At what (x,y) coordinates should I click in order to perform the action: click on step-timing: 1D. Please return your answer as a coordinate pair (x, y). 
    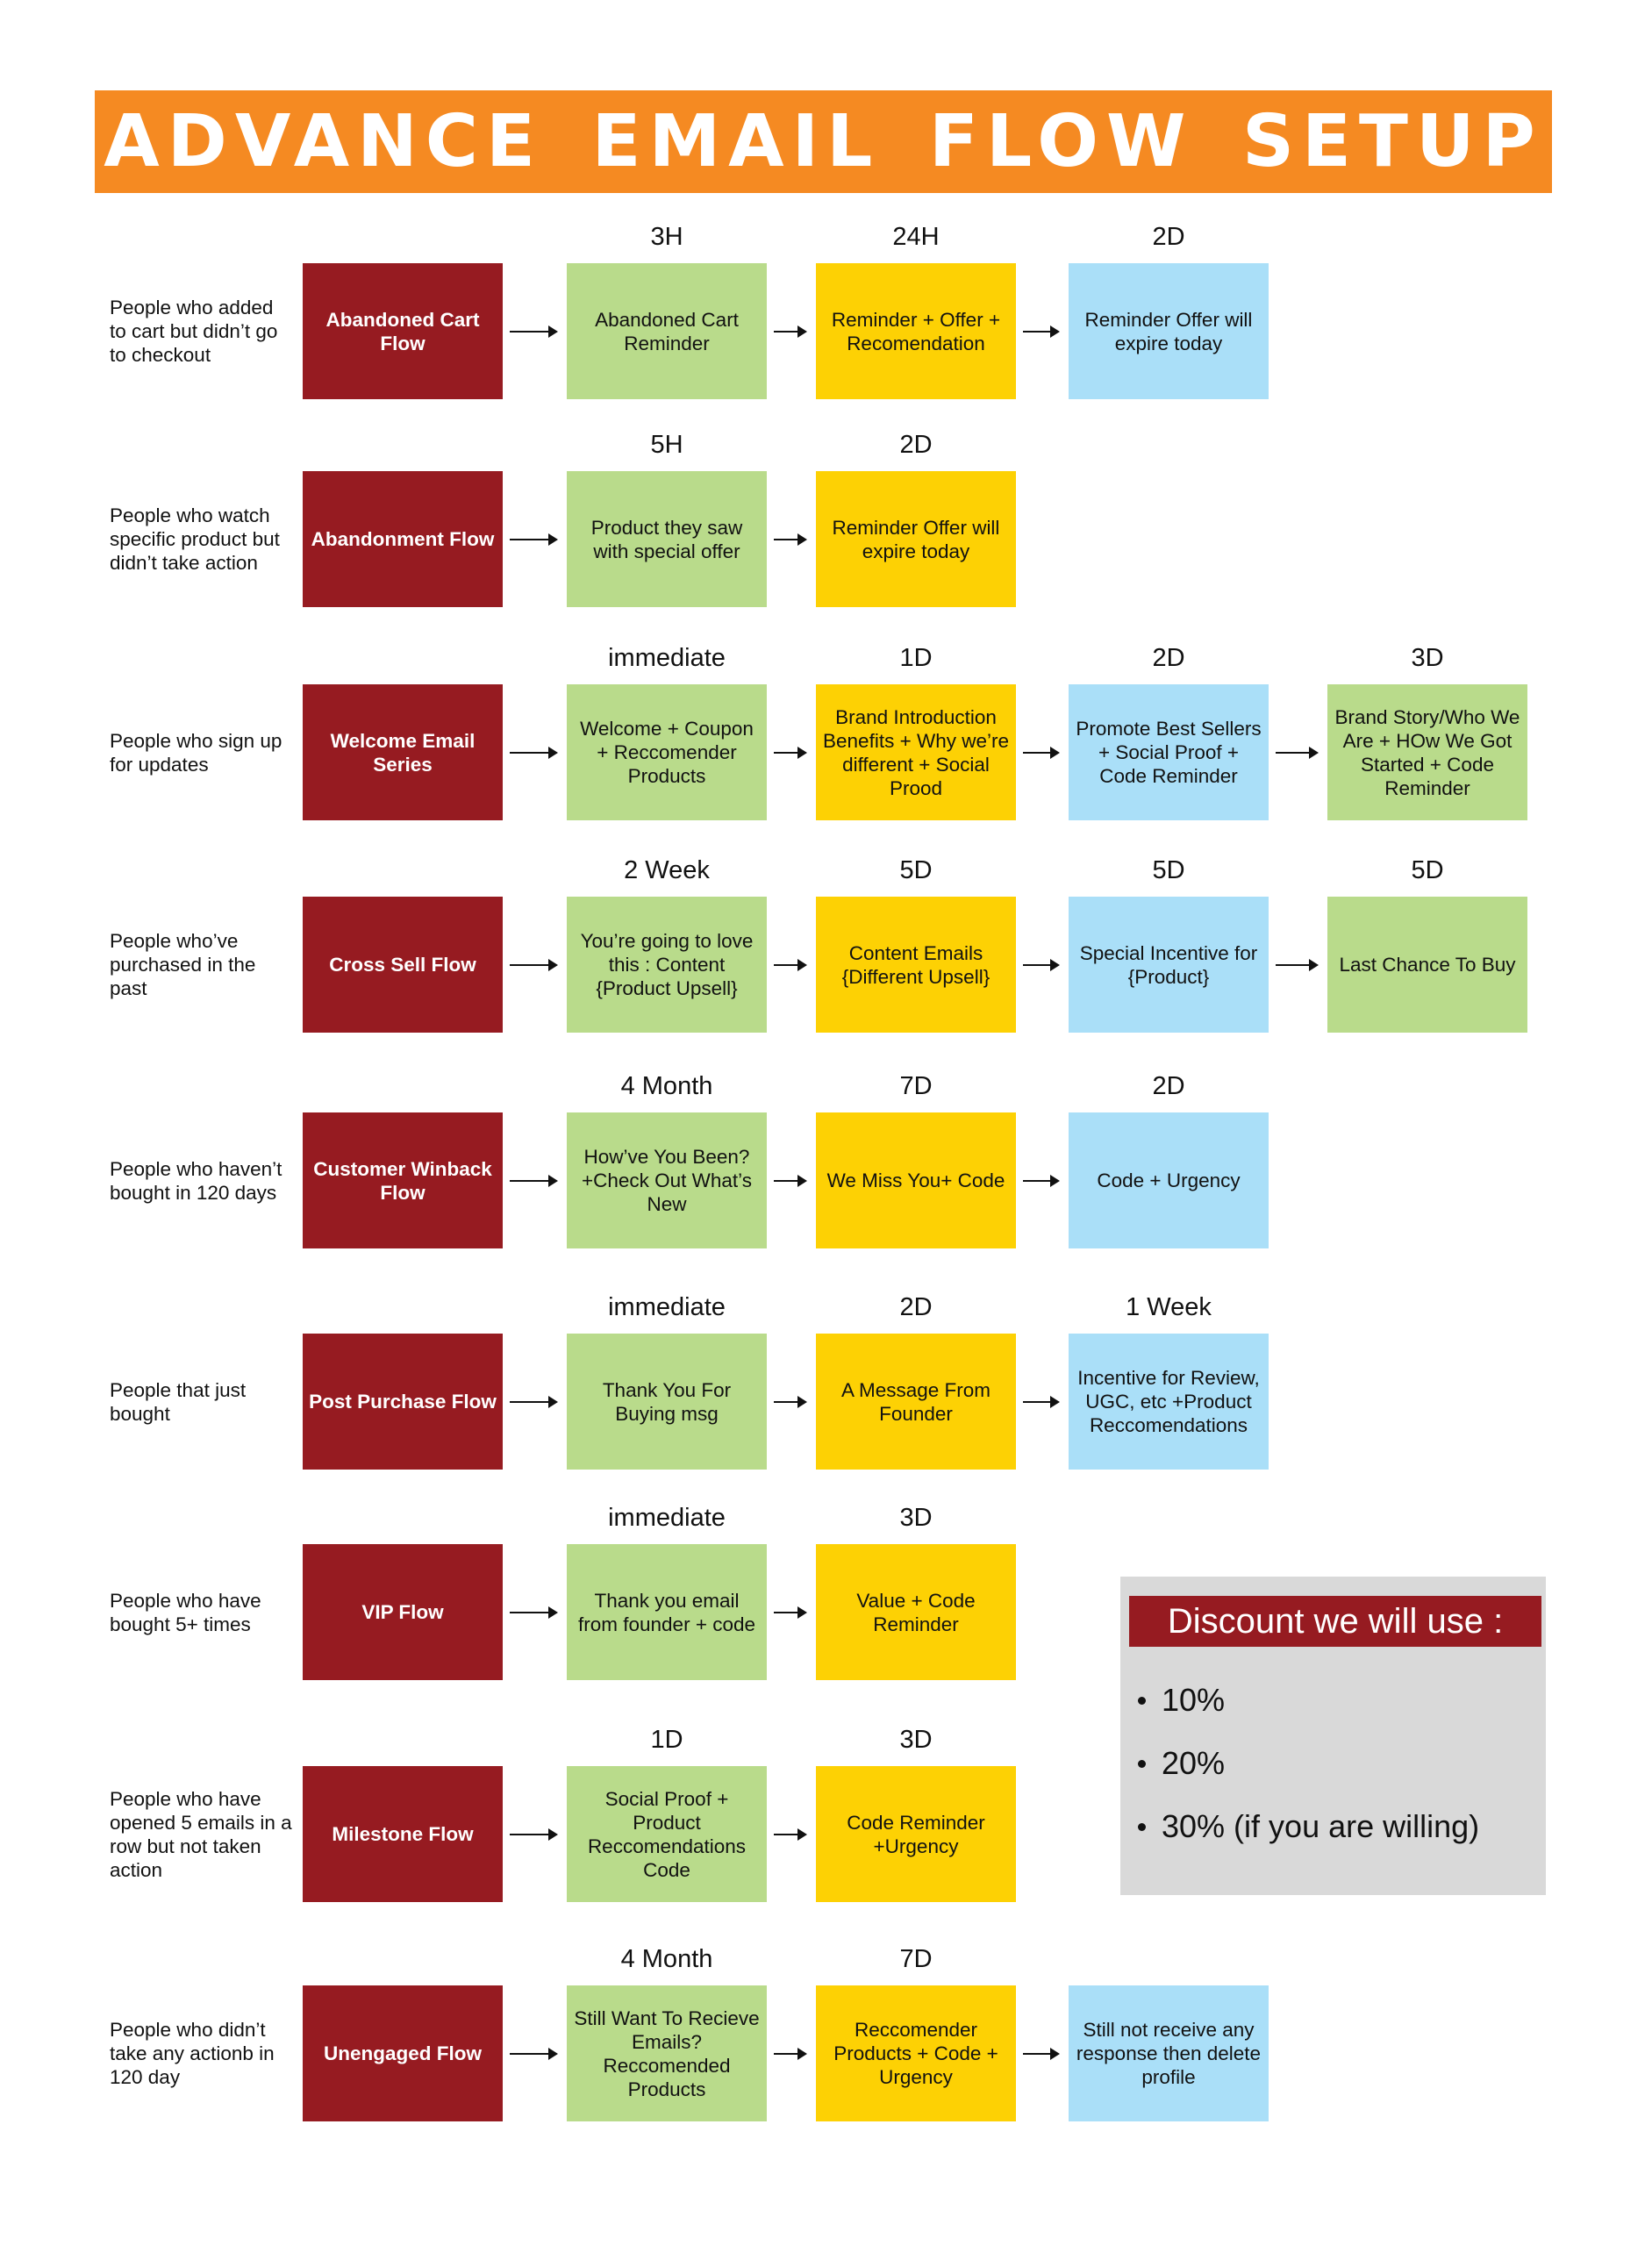
    Looking at the image, I should click on (667, 1740).